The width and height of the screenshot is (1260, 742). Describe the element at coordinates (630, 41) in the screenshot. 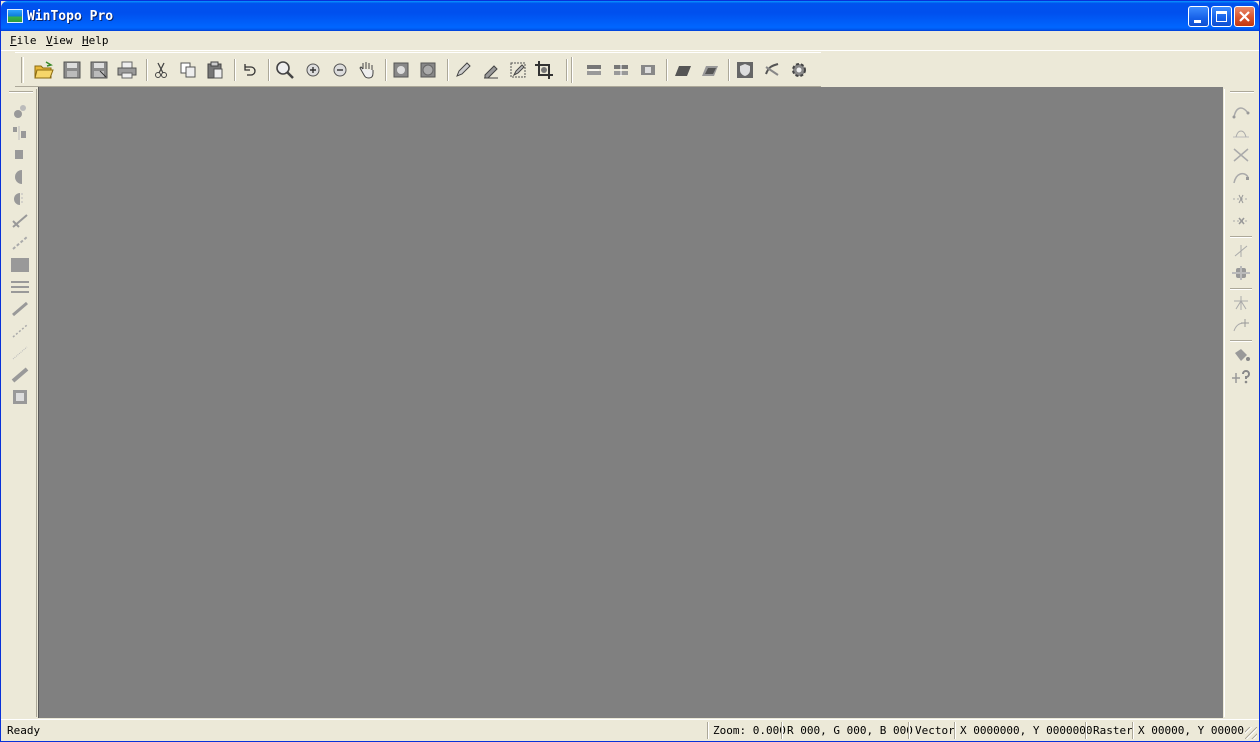

I see `menu-bar: File View Help` at that location.